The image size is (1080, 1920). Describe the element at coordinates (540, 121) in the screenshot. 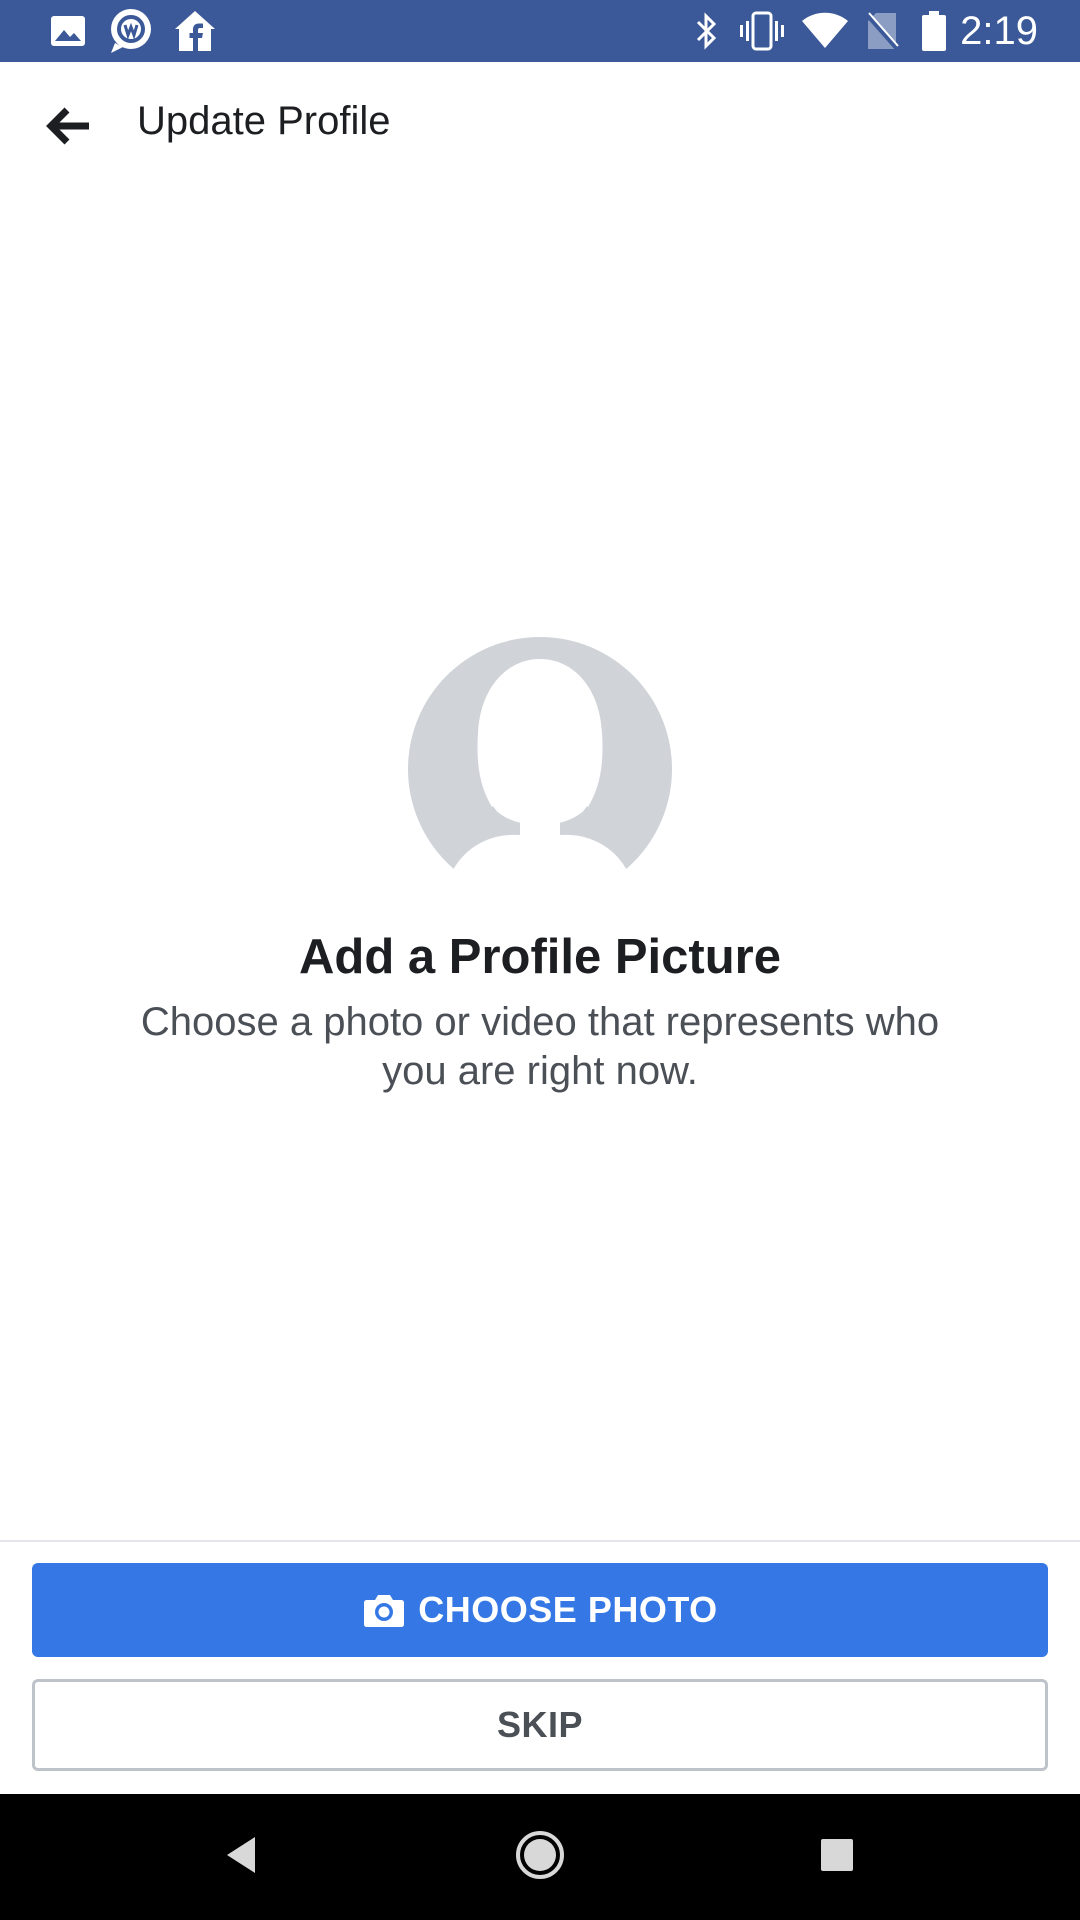

I see `app-bar: Update Profile` at that location.